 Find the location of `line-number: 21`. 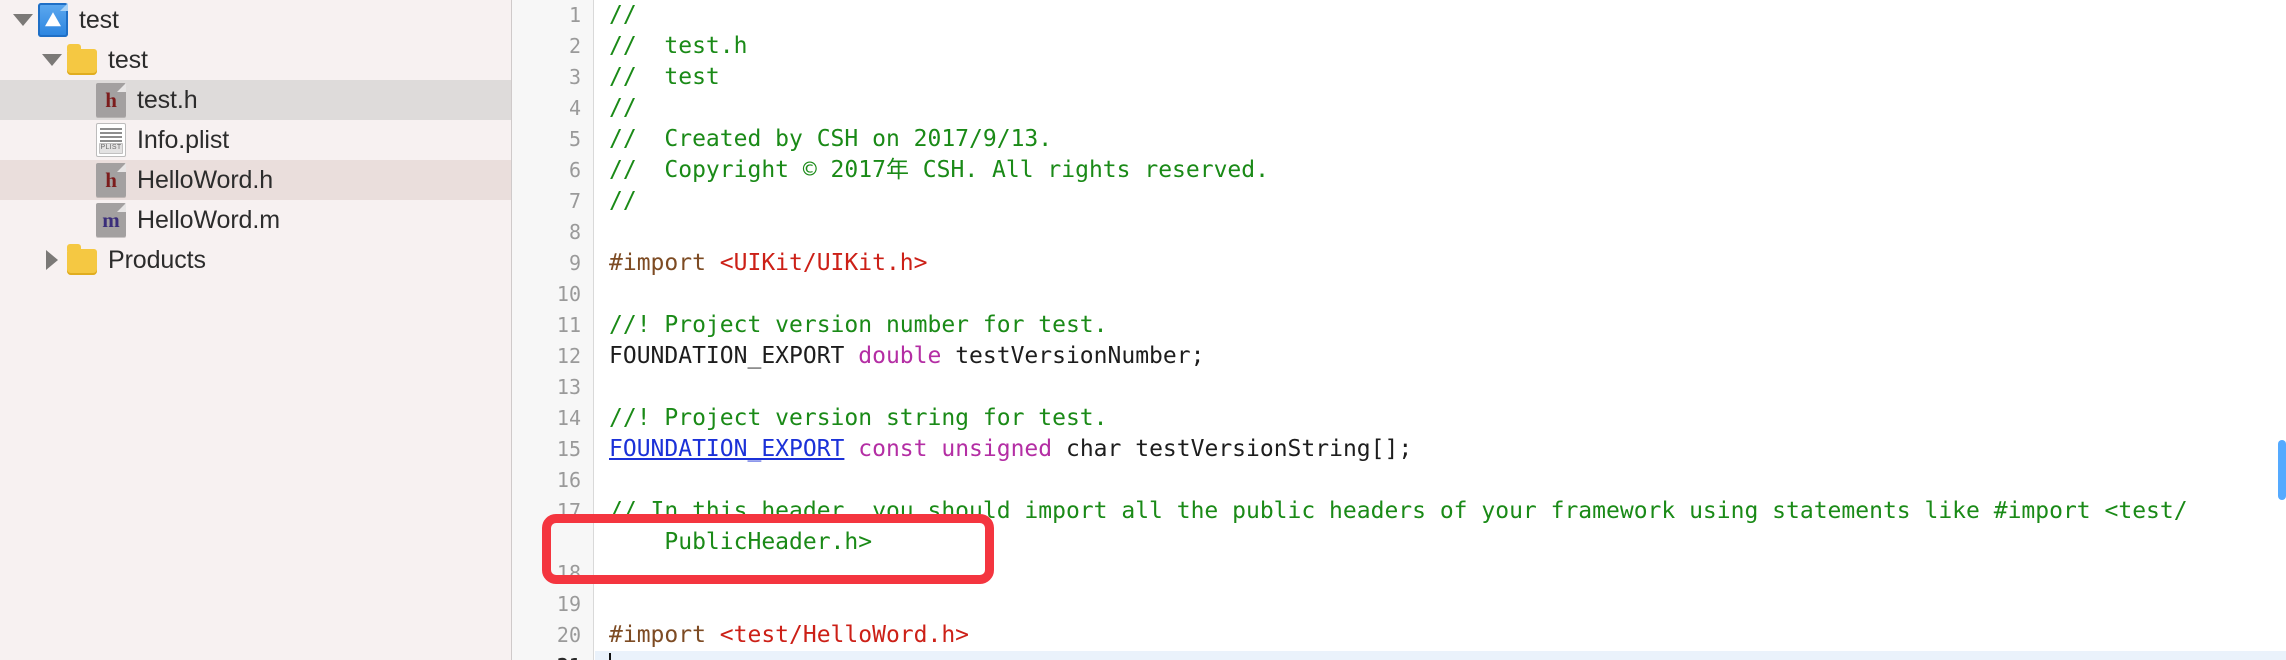

line-number: 21 is located at coordinates (546, 655).